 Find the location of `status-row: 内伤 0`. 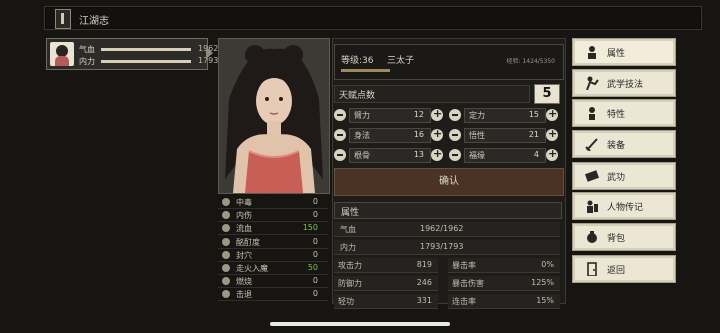

status-row: 内伤 0 is located at coordinates (273, 216).